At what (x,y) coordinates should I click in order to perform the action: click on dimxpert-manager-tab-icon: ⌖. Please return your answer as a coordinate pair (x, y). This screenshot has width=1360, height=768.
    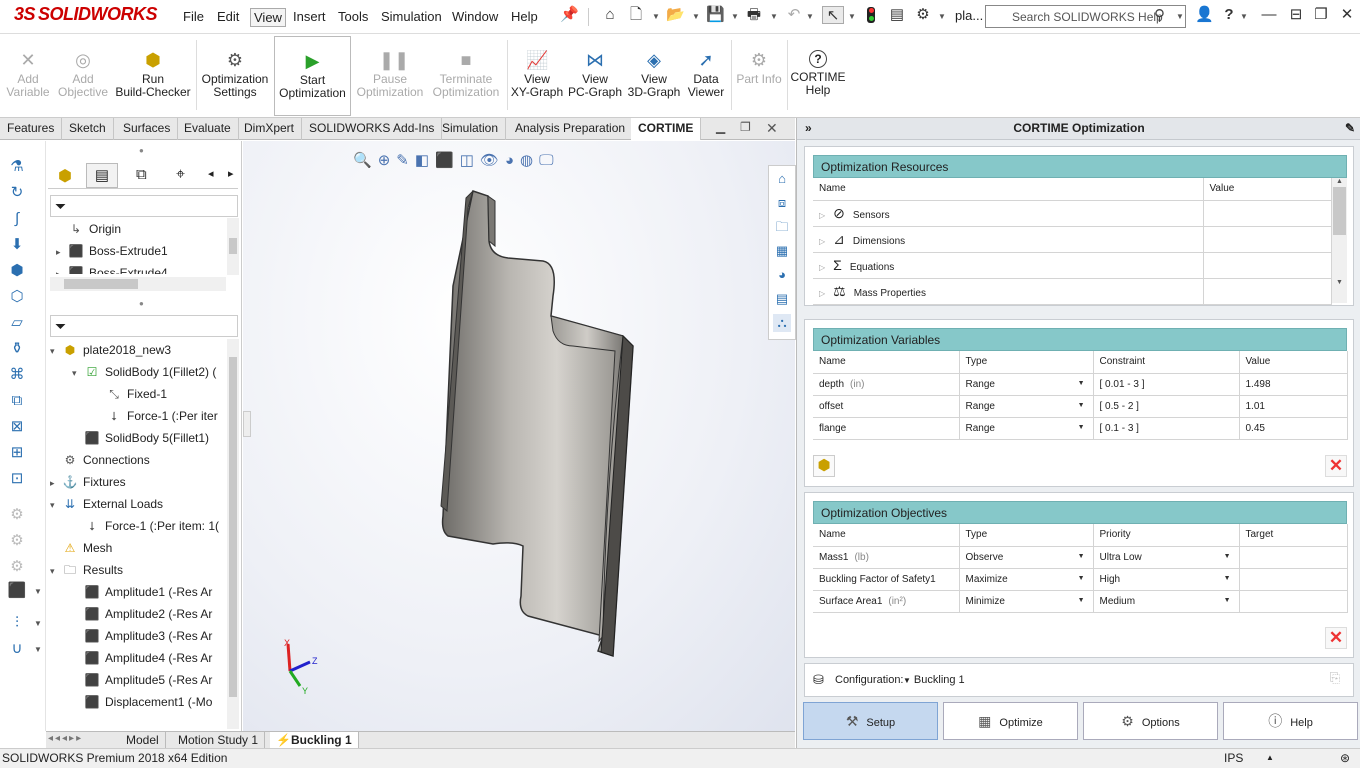
    Looking at the image, I should click on (180, 175).